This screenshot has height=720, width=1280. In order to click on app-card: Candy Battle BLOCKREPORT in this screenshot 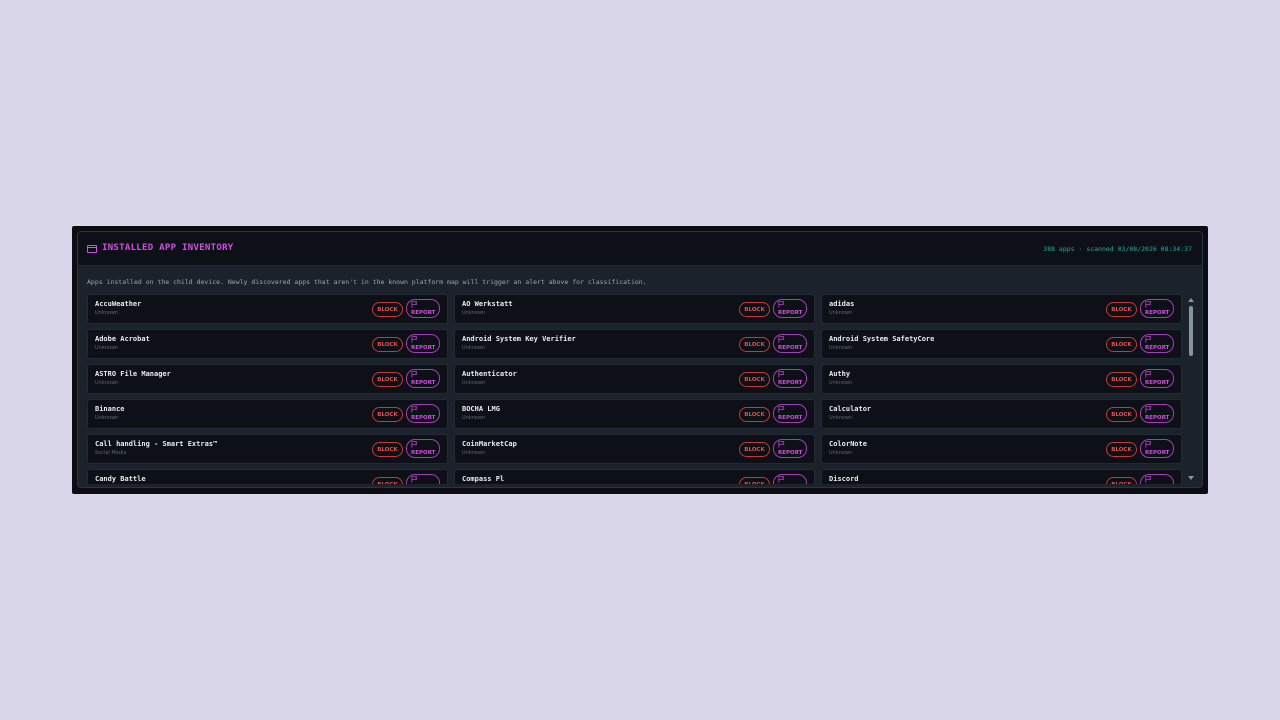, I will do `click(267, 476)`.